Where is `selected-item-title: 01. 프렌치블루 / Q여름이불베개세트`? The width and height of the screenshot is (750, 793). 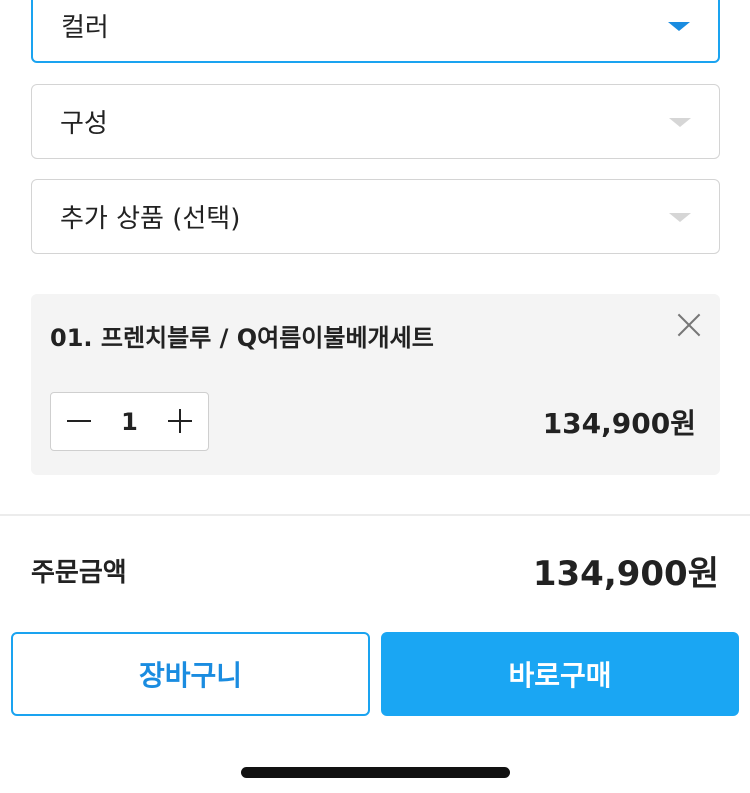 selected-item-title: 01. 프렌치블루 / Q여름이불베개세트 is located at coordinates (242, 338).